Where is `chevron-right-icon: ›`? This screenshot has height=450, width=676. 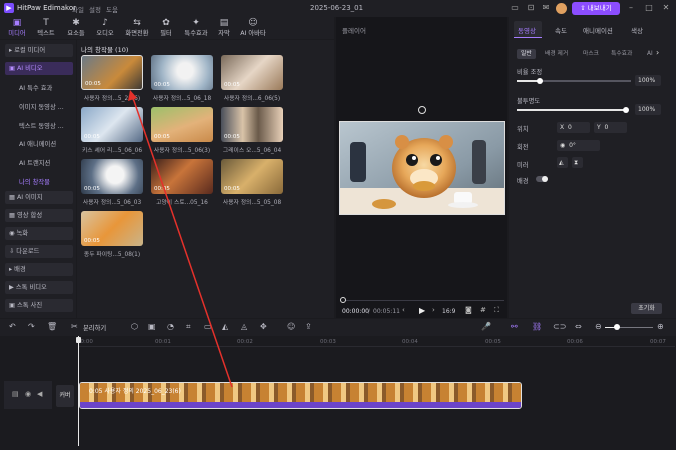
chevron-right-icon: › is located at coordinates (657, 52).